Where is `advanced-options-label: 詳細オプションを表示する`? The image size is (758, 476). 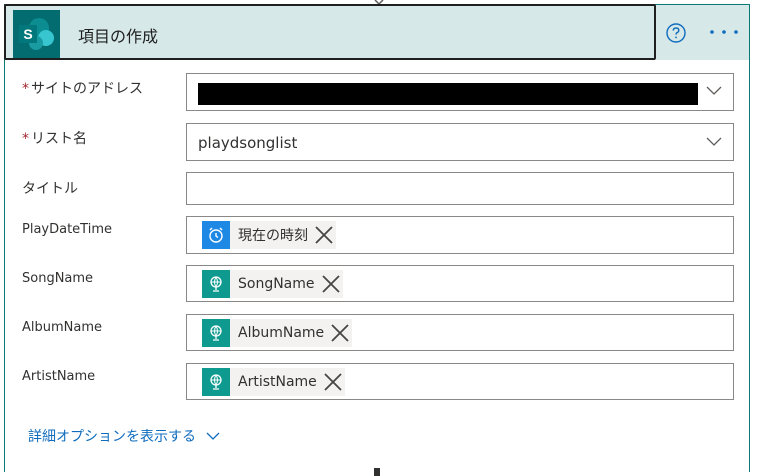
advanced-options-label: 詳細オプションを表示する is located at coordinates (112, 437).